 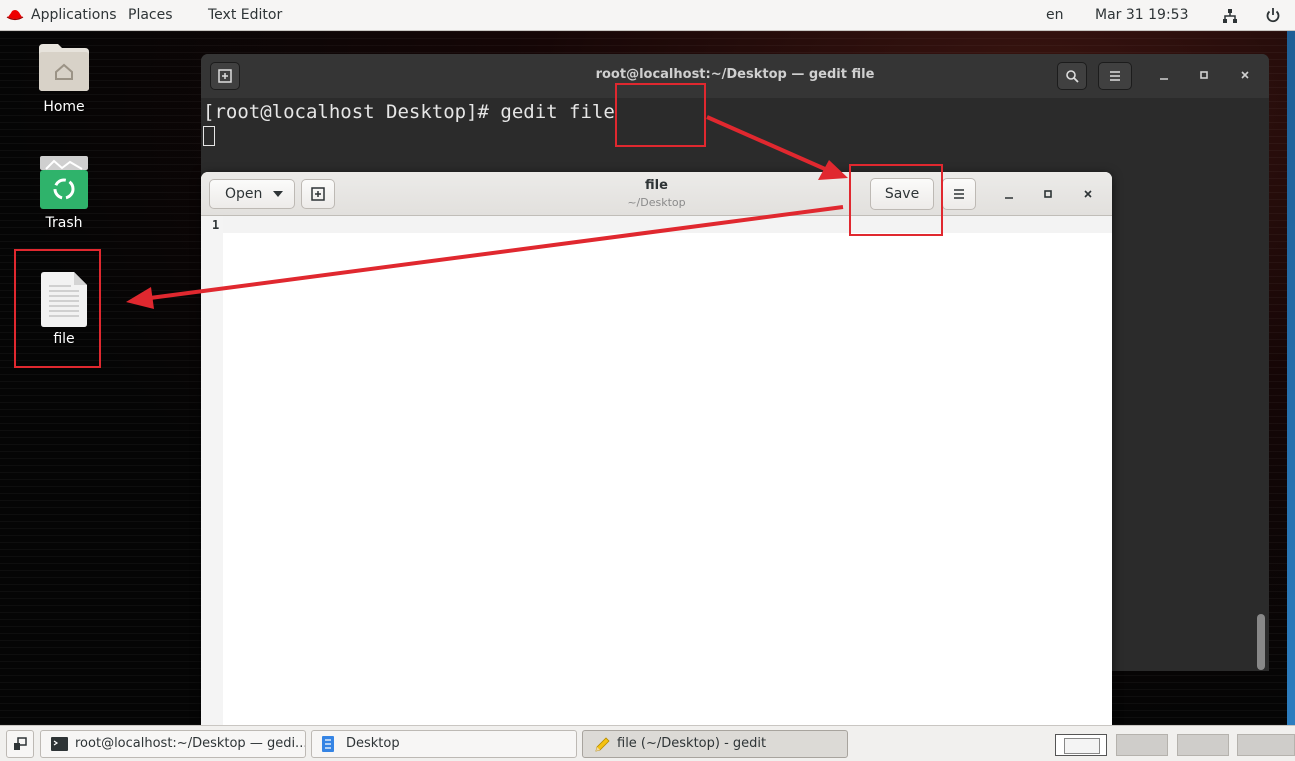 What do you see at coordinates (74, 15) in the screenshot?
I see `applications-menu: Applications` at bounding box center [74, 15].